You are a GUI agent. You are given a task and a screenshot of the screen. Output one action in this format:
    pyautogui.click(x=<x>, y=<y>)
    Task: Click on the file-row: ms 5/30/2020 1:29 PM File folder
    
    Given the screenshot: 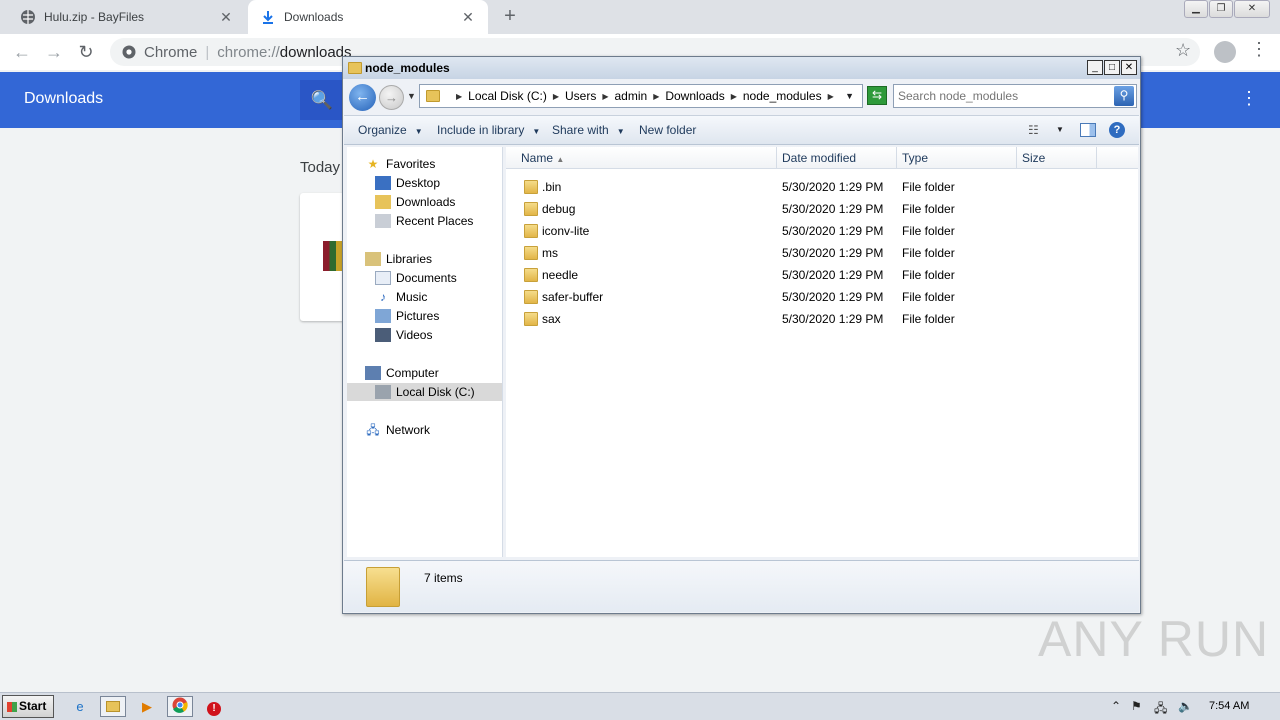 What is the action you would take?
    pyautogui.click(x=822, y=252)
    